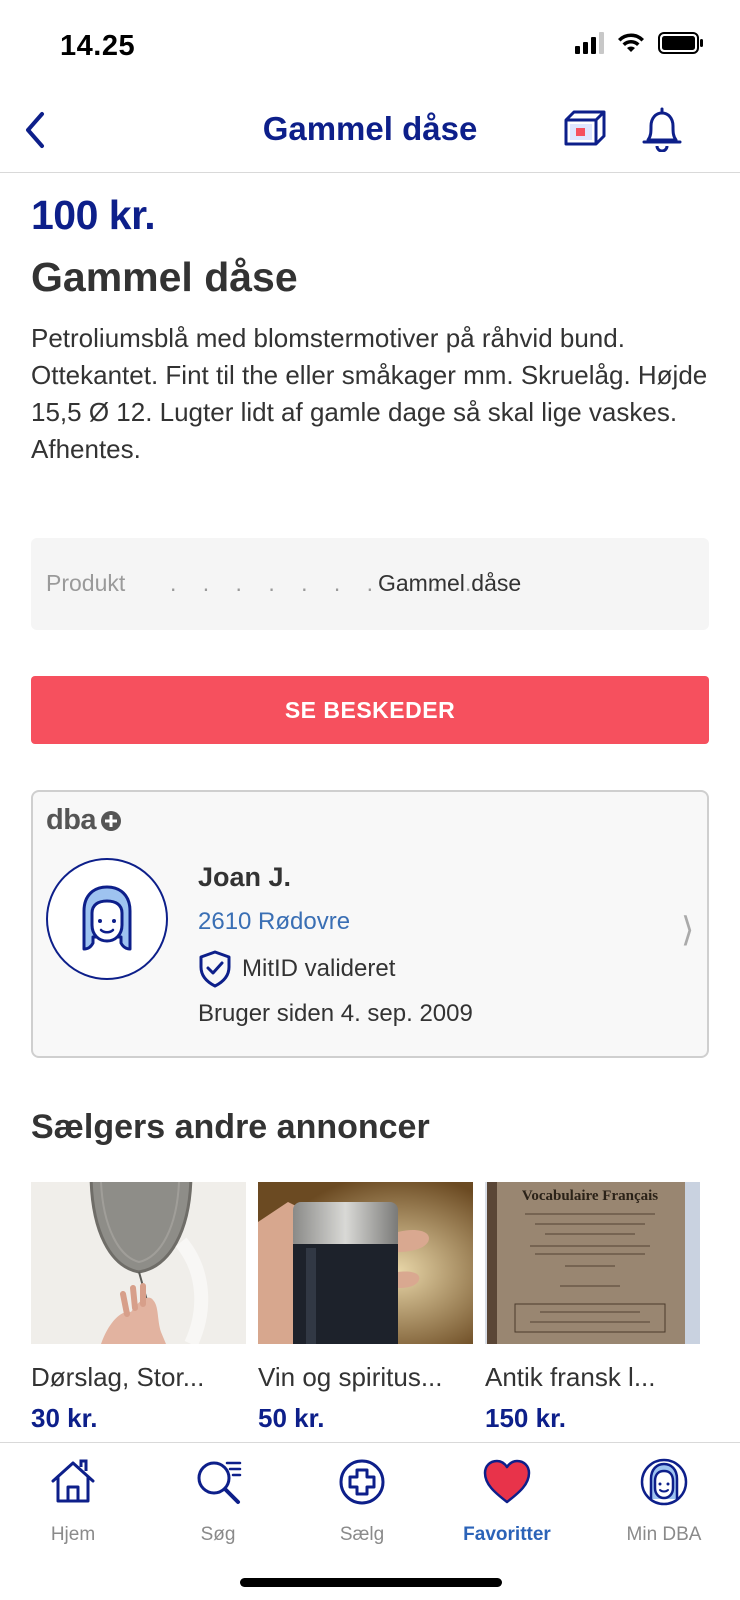  What do you see at coordinates (335, 1013) in the screenshot?
I see `seller-member-since: Bruger siden 4. sep. 2009` at bounding box center [335, 1013].